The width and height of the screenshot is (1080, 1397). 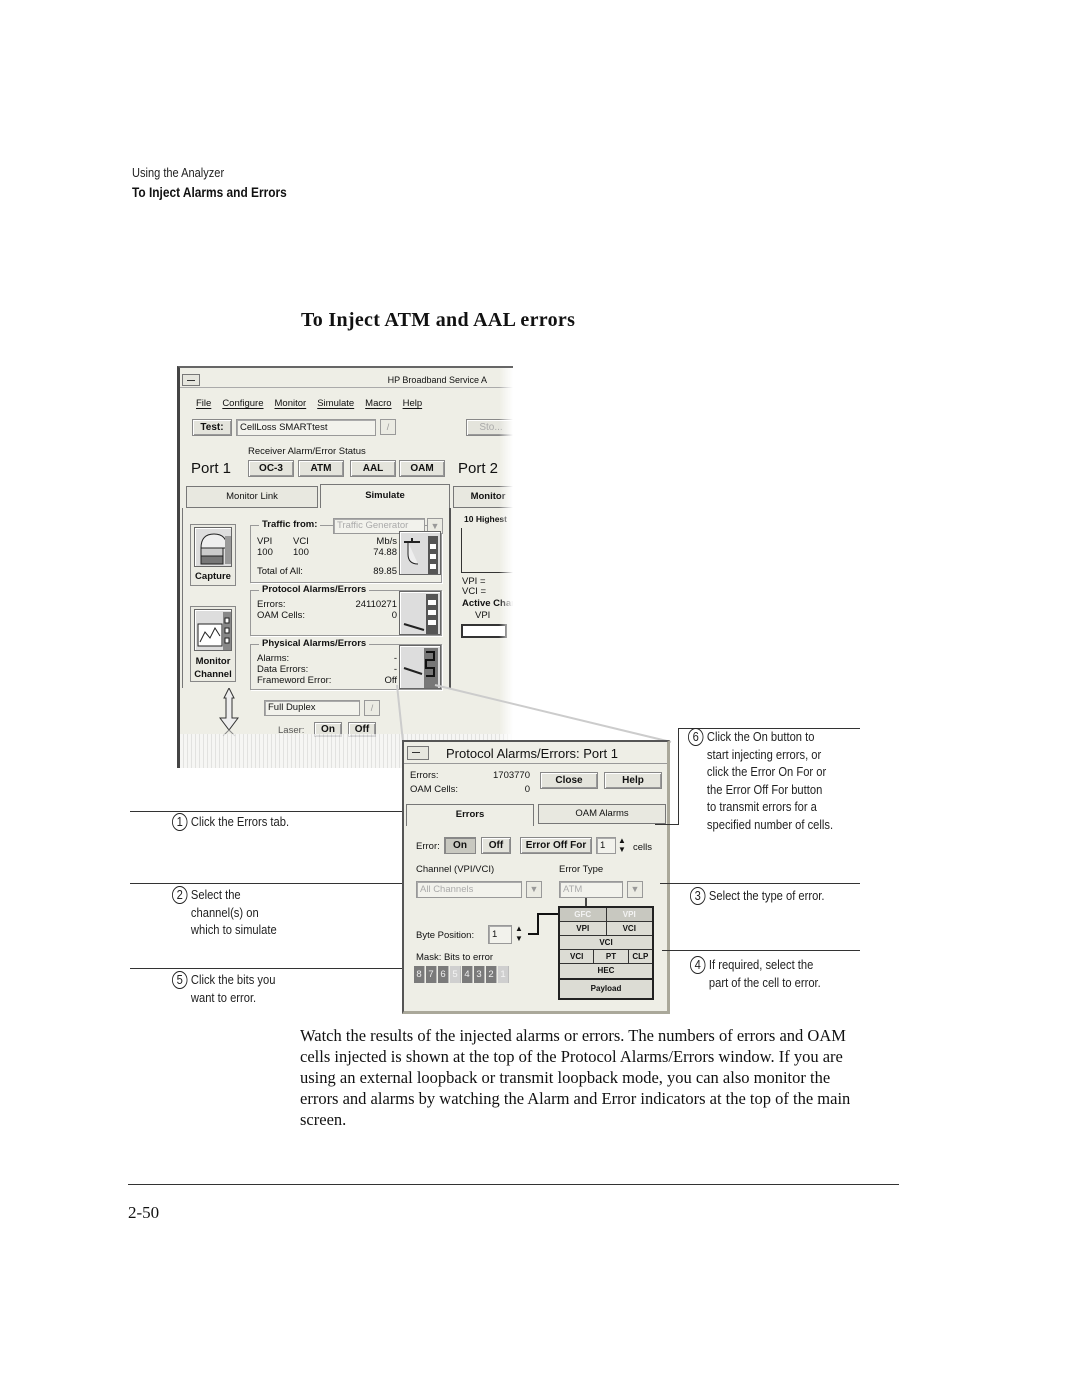 I want to click on mask-bit-8: 8, so click(x=419, y=974).